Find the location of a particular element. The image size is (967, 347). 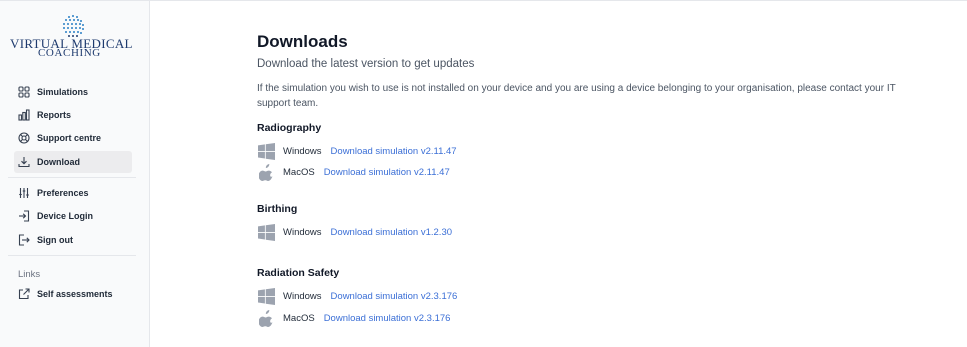

lifebuoy-icon is located at coordinates (24, 138).